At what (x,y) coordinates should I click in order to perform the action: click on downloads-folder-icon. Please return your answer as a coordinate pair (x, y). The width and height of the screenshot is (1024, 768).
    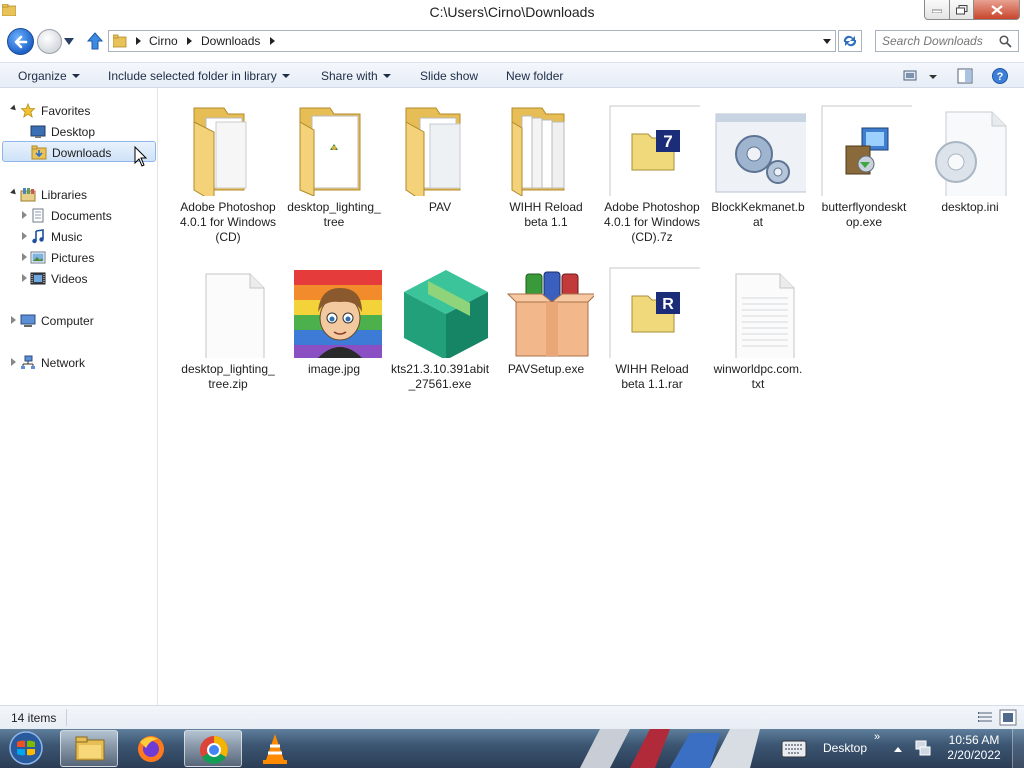
    Looking at the image, I should click on (39, 152).